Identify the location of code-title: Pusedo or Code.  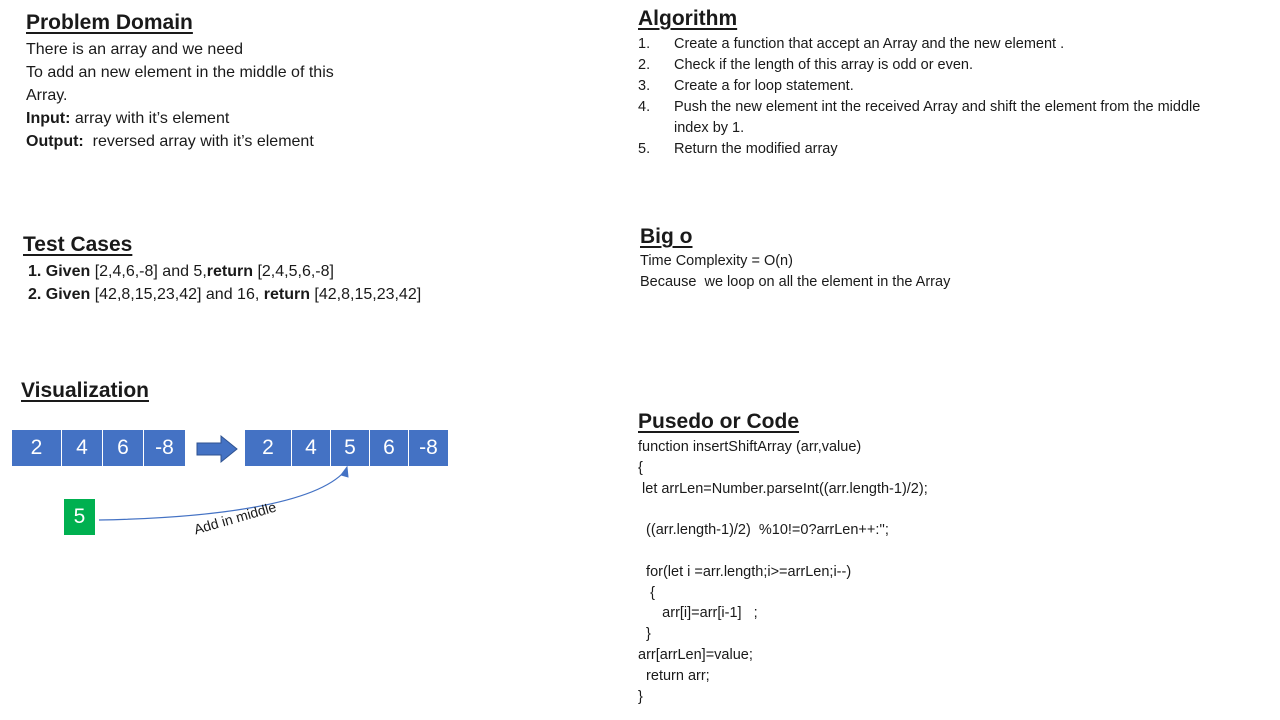
(719, 421).